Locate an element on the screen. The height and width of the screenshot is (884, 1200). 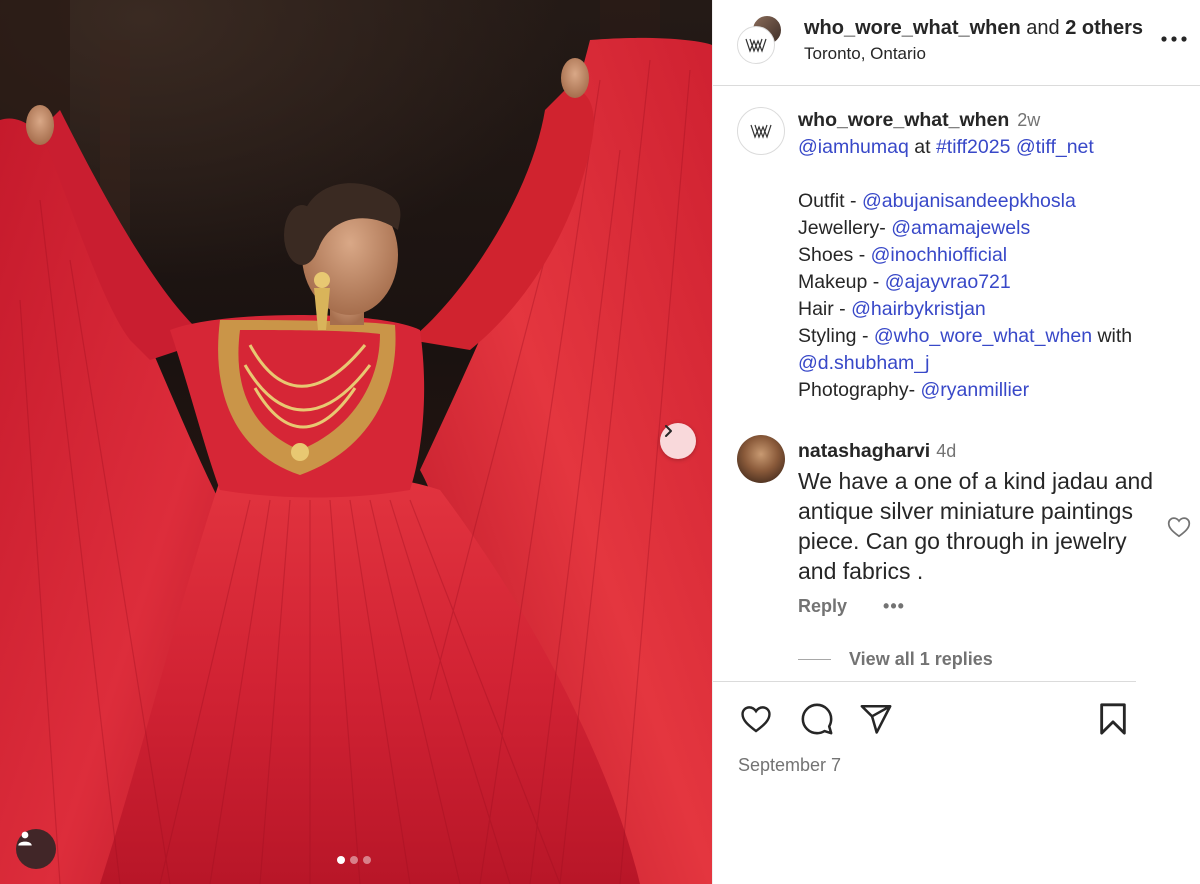
authors-conjunction: and is located at coordinates (1043, 28).